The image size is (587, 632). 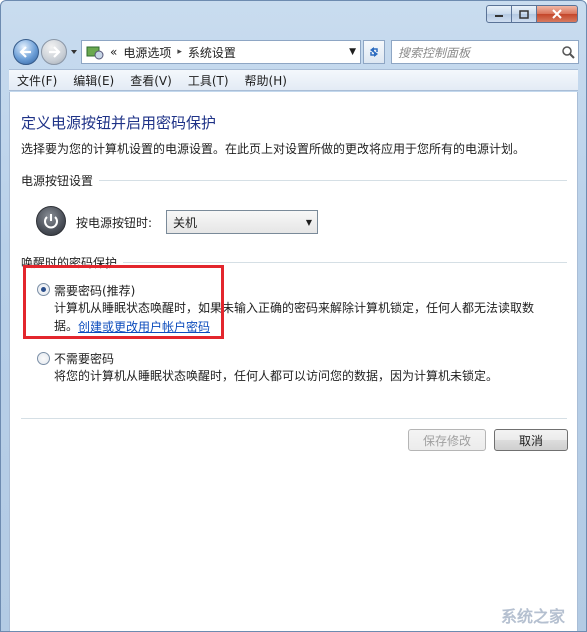 What do you see at coordinates (113, 52) in the screenshot?
I see `address-overflow: «` at bounding box center [113, 52].